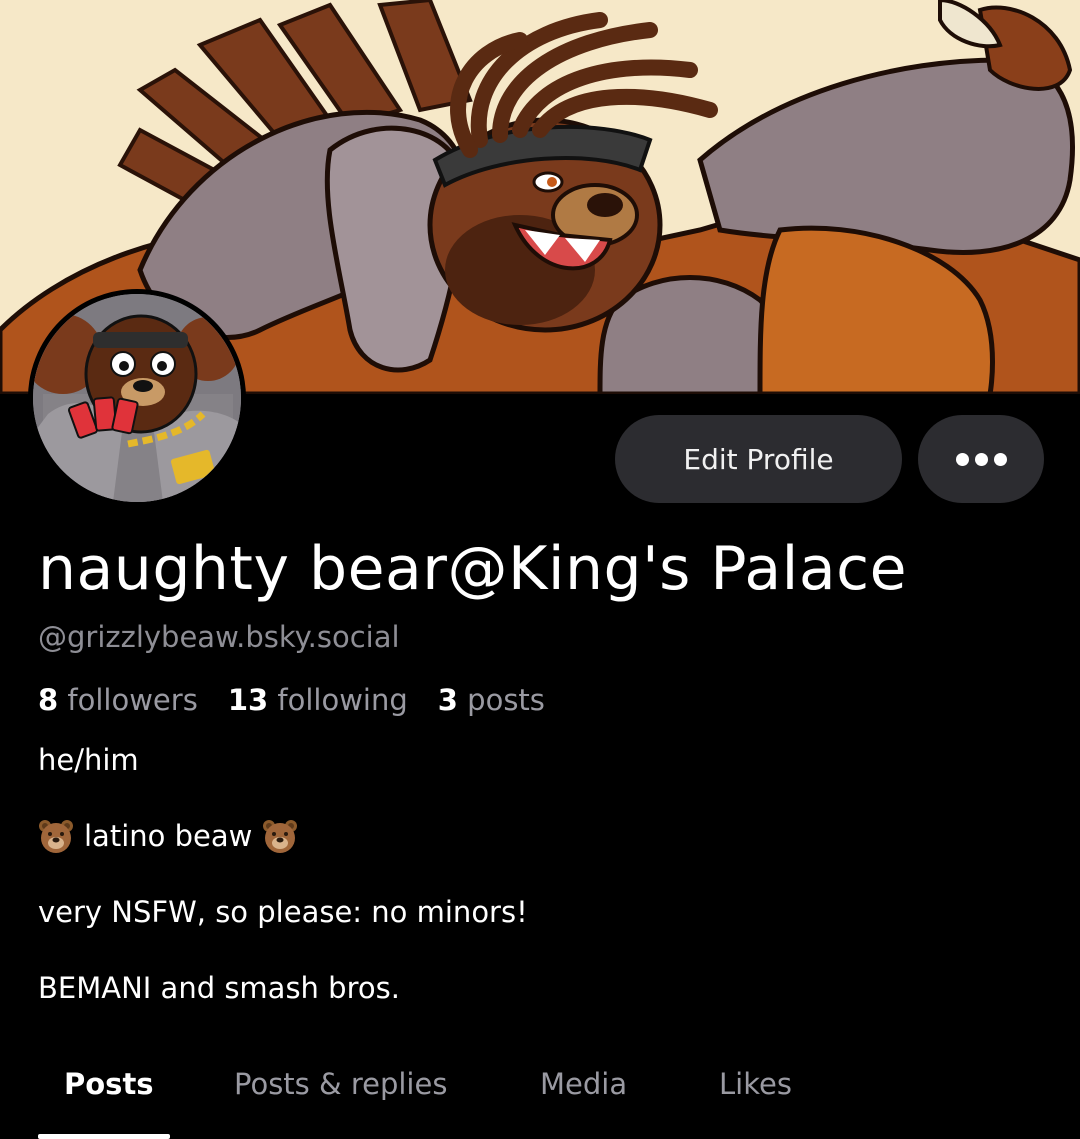 The height and width of the screenshot is (1139, 1080). I want to click on more-options-button, so click(981, 459).